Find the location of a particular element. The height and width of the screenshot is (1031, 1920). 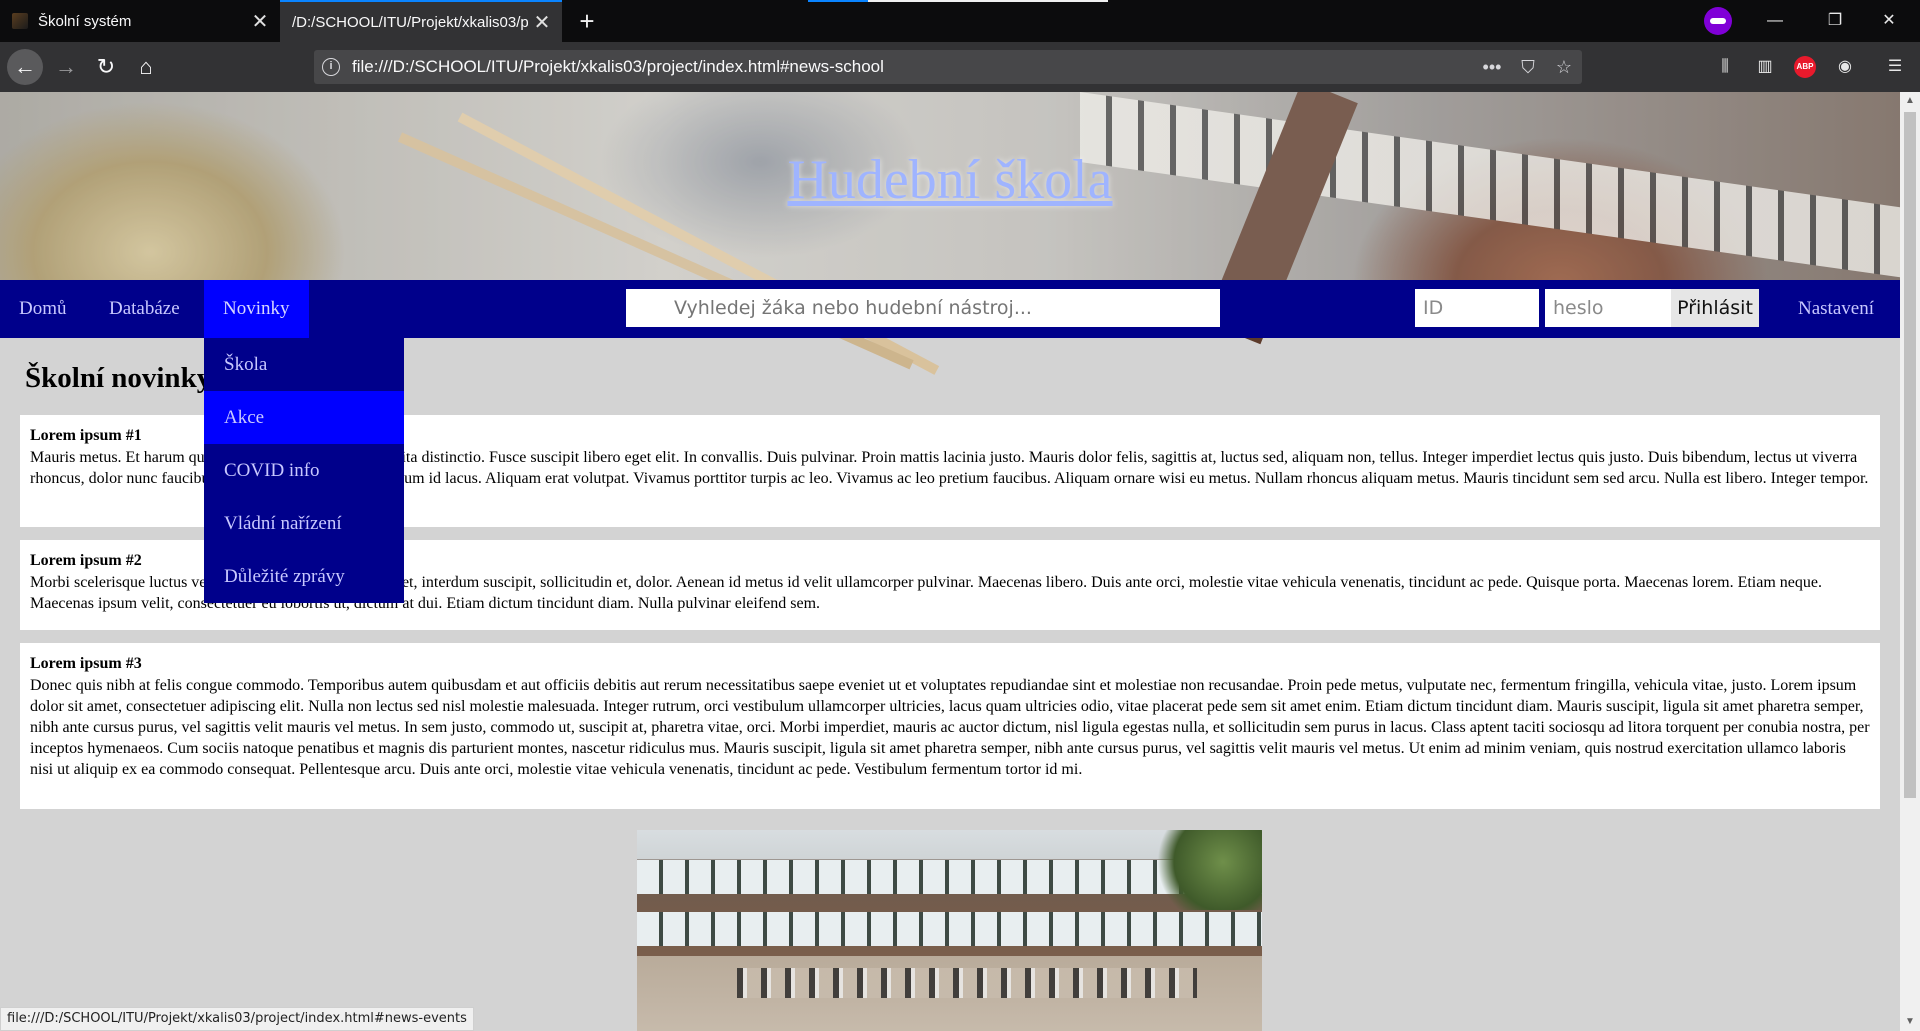

tab-index-html: /D:/SCHOOL/ITU/Projekt/xkalis03/p ✕ is located at coordinates (421, 21).